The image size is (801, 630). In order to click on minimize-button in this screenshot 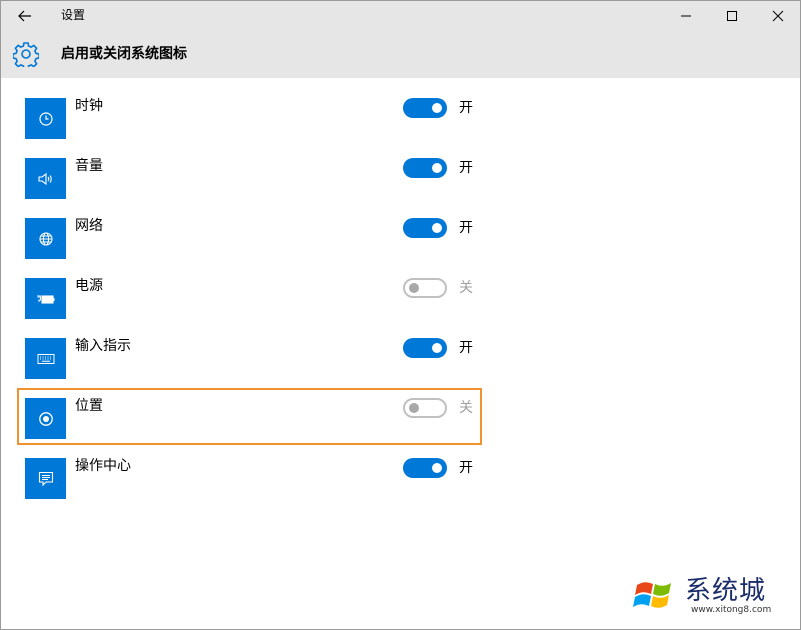, I will do `click(686, 16)`.